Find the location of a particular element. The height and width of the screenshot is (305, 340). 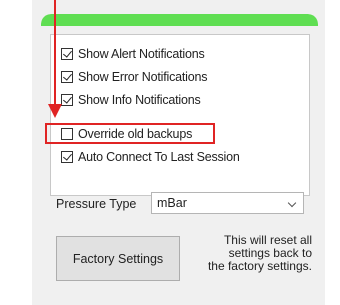

auto-connect-checkbox is located at coordinates (67, 157).